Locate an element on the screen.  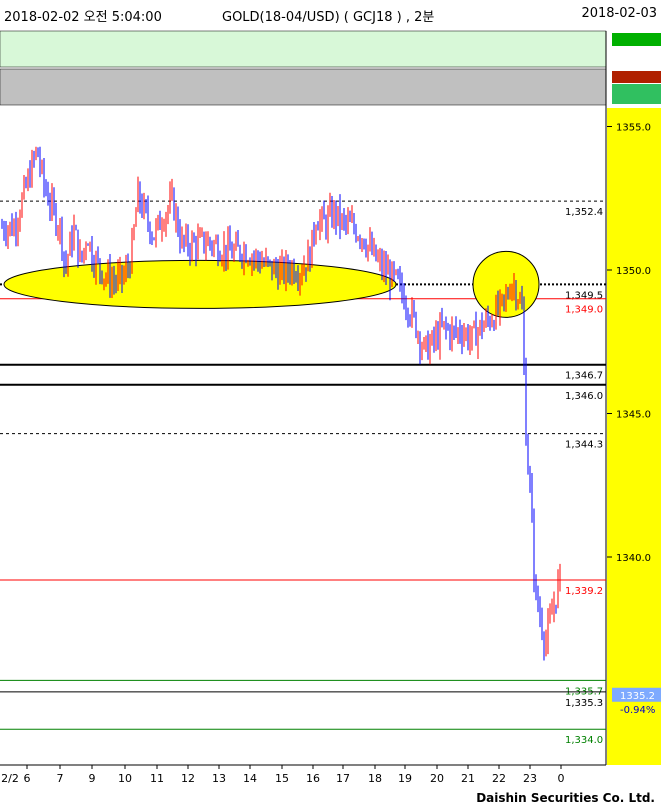
y-tick-label: 1345.0 is located at coordinates (633, 415).